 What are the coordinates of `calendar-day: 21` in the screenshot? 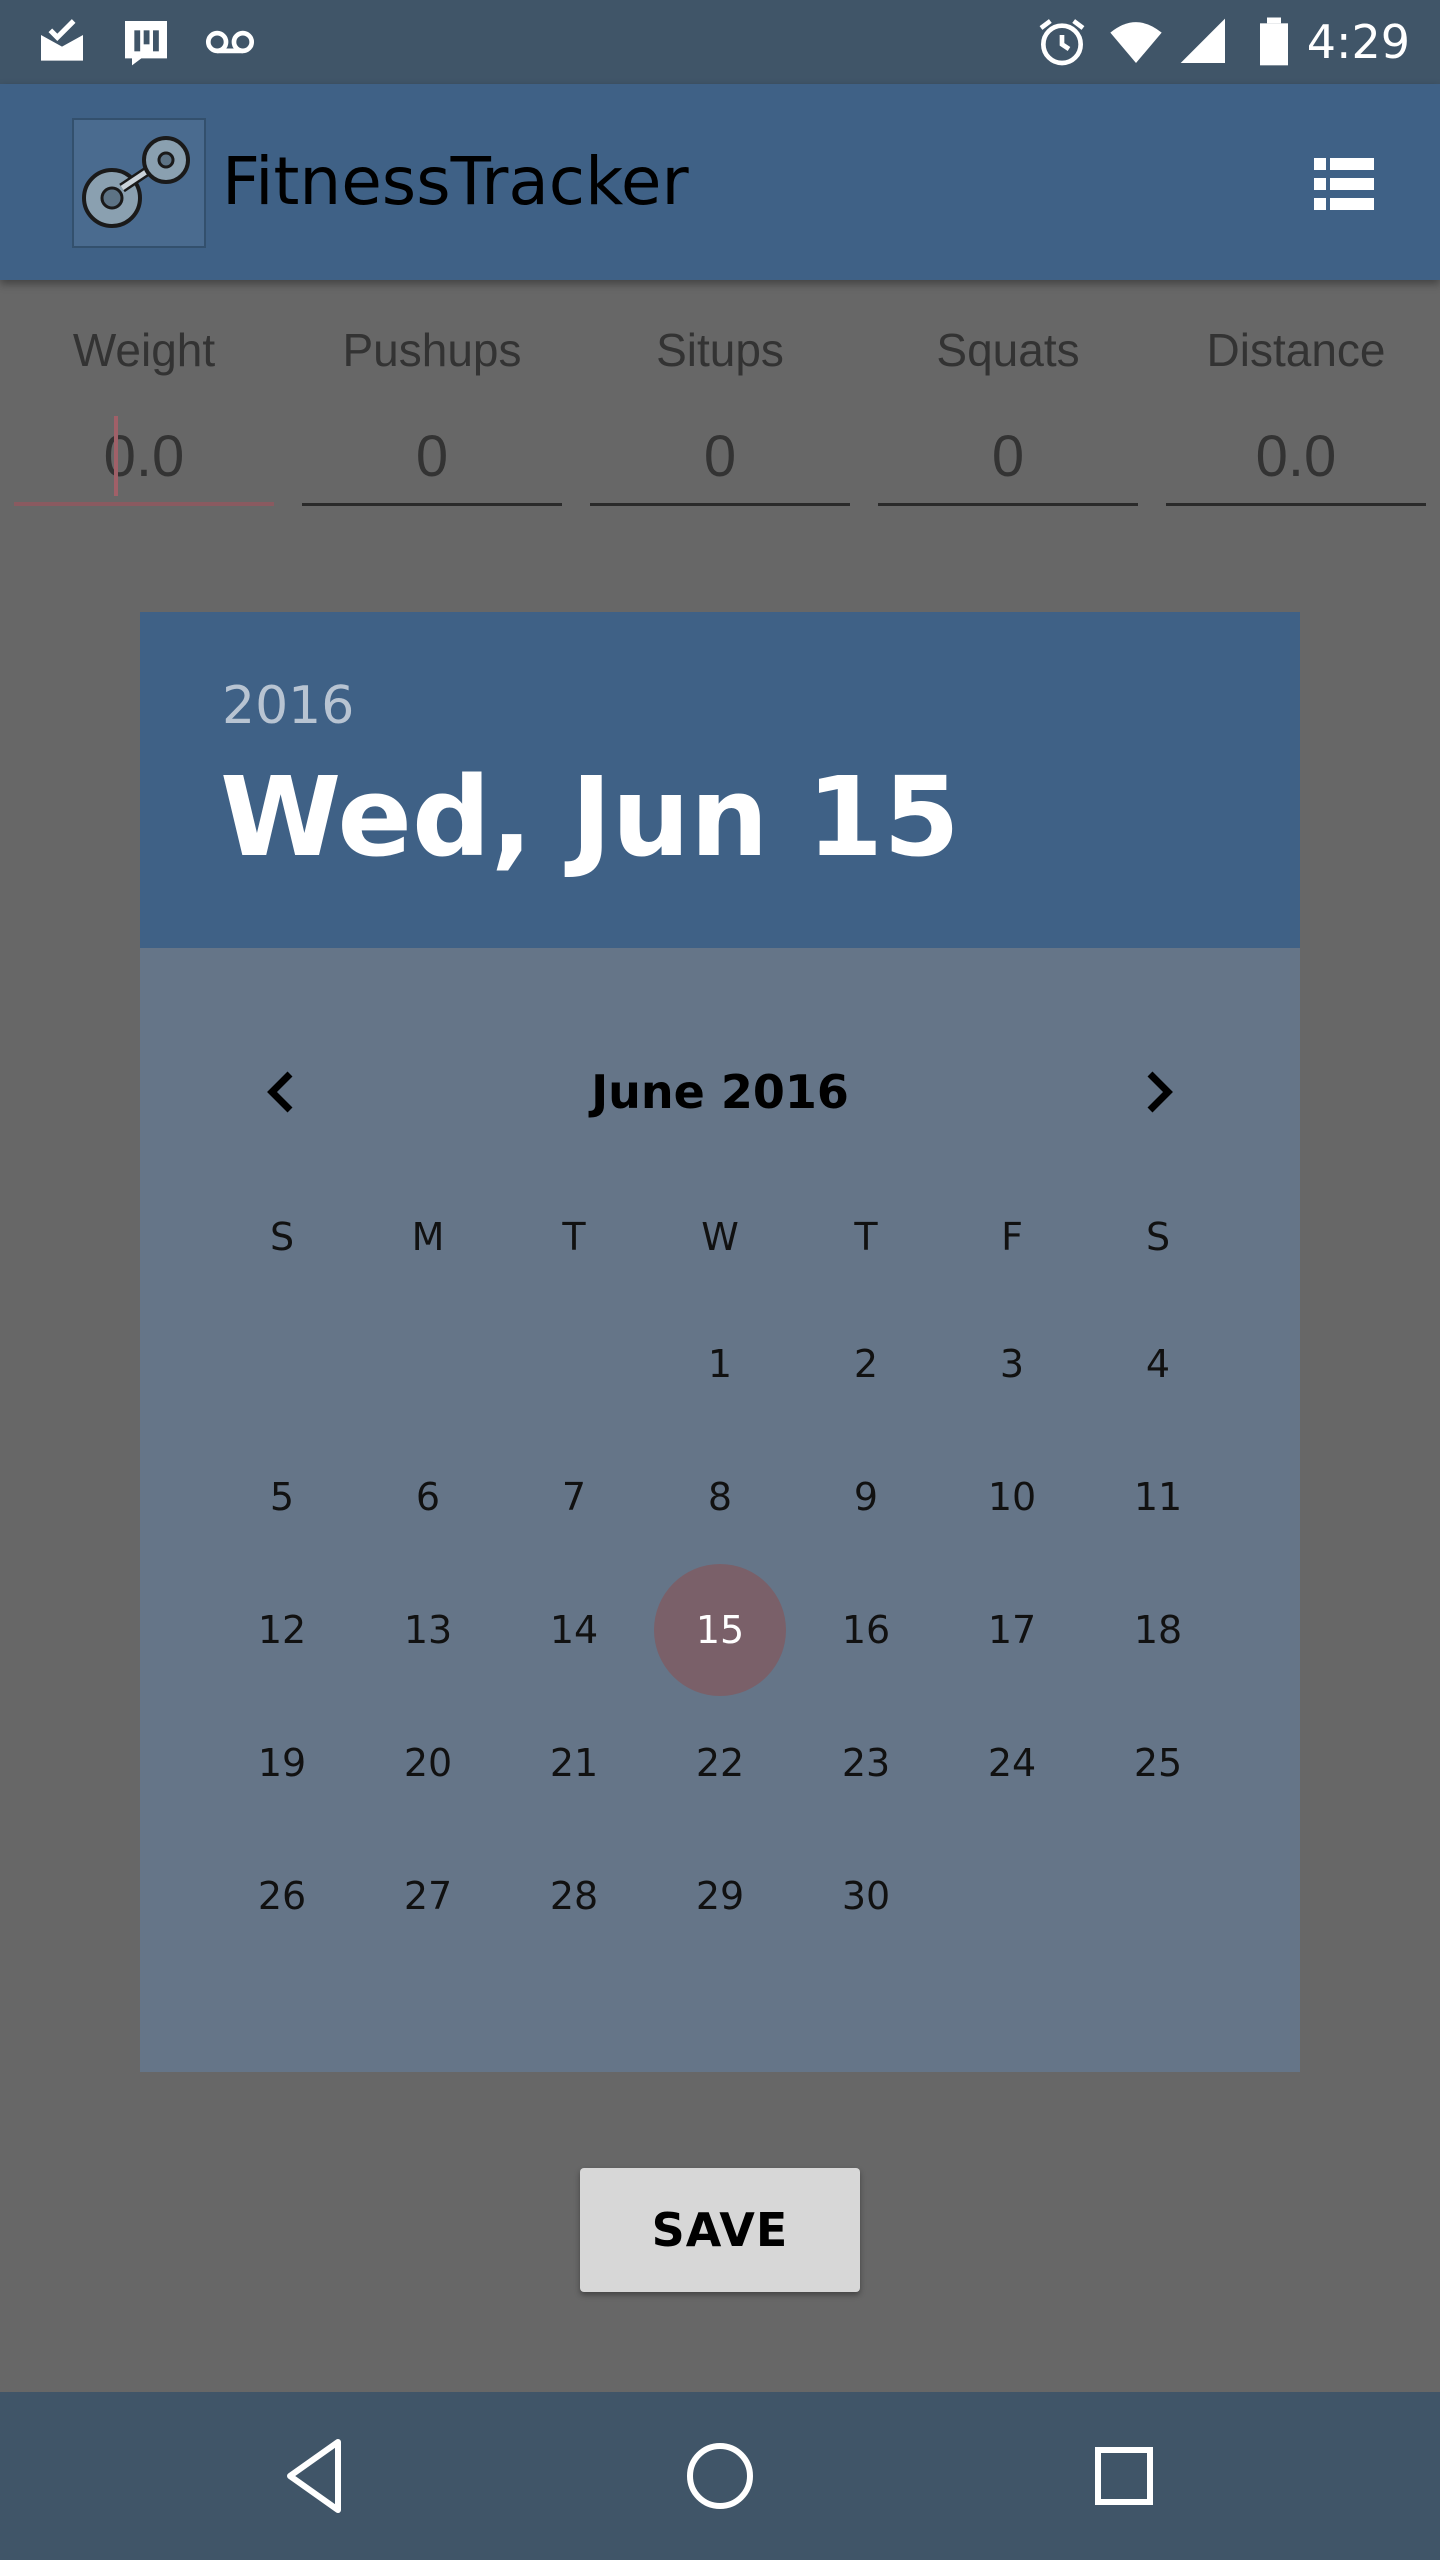 It's located at (574, 1763).